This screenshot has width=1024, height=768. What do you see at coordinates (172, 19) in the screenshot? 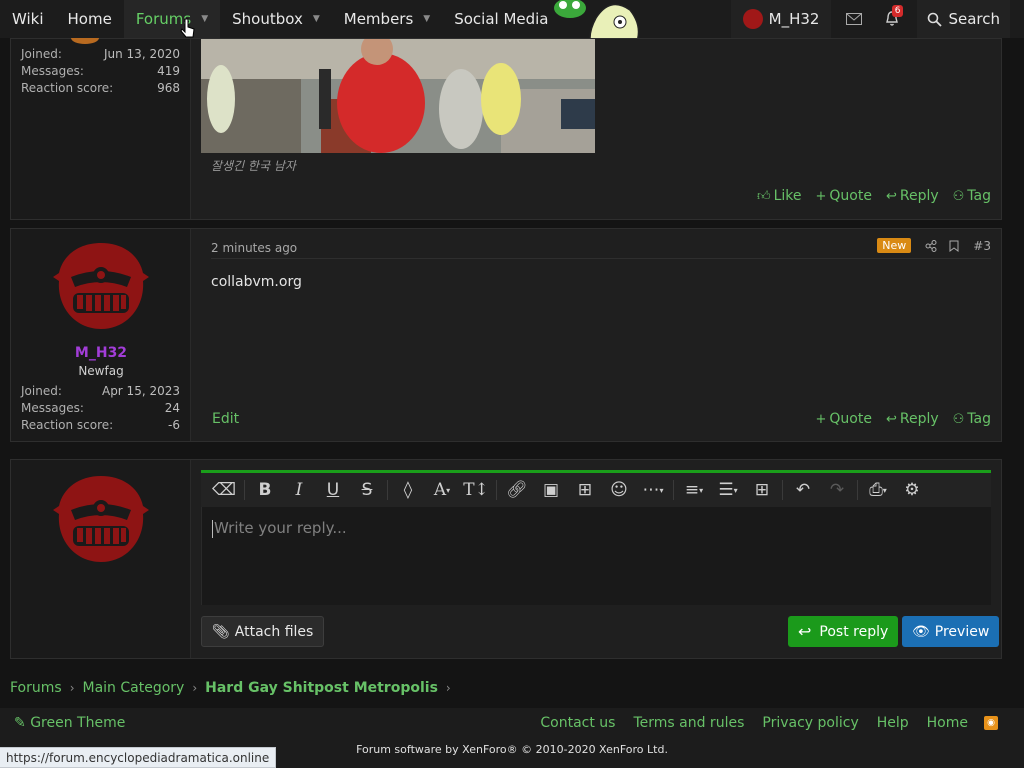
I see `nav-forums: Forums ▼` at bounding box center [172, 19].